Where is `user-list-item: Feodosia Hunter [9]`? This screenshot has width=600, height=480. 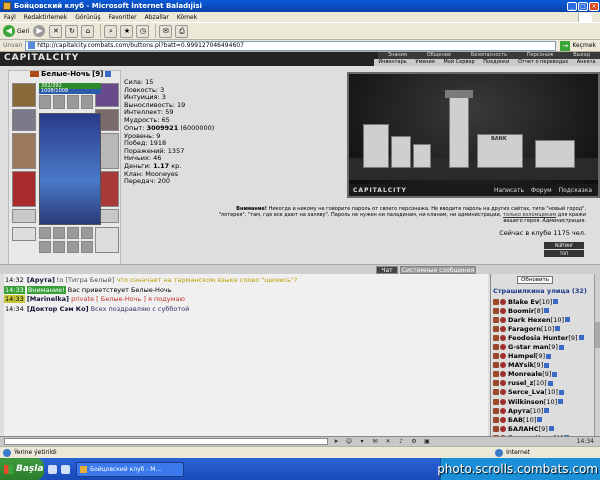 user-list-item: Feodosia Hunter [9] is located at coordinates (545, 337).